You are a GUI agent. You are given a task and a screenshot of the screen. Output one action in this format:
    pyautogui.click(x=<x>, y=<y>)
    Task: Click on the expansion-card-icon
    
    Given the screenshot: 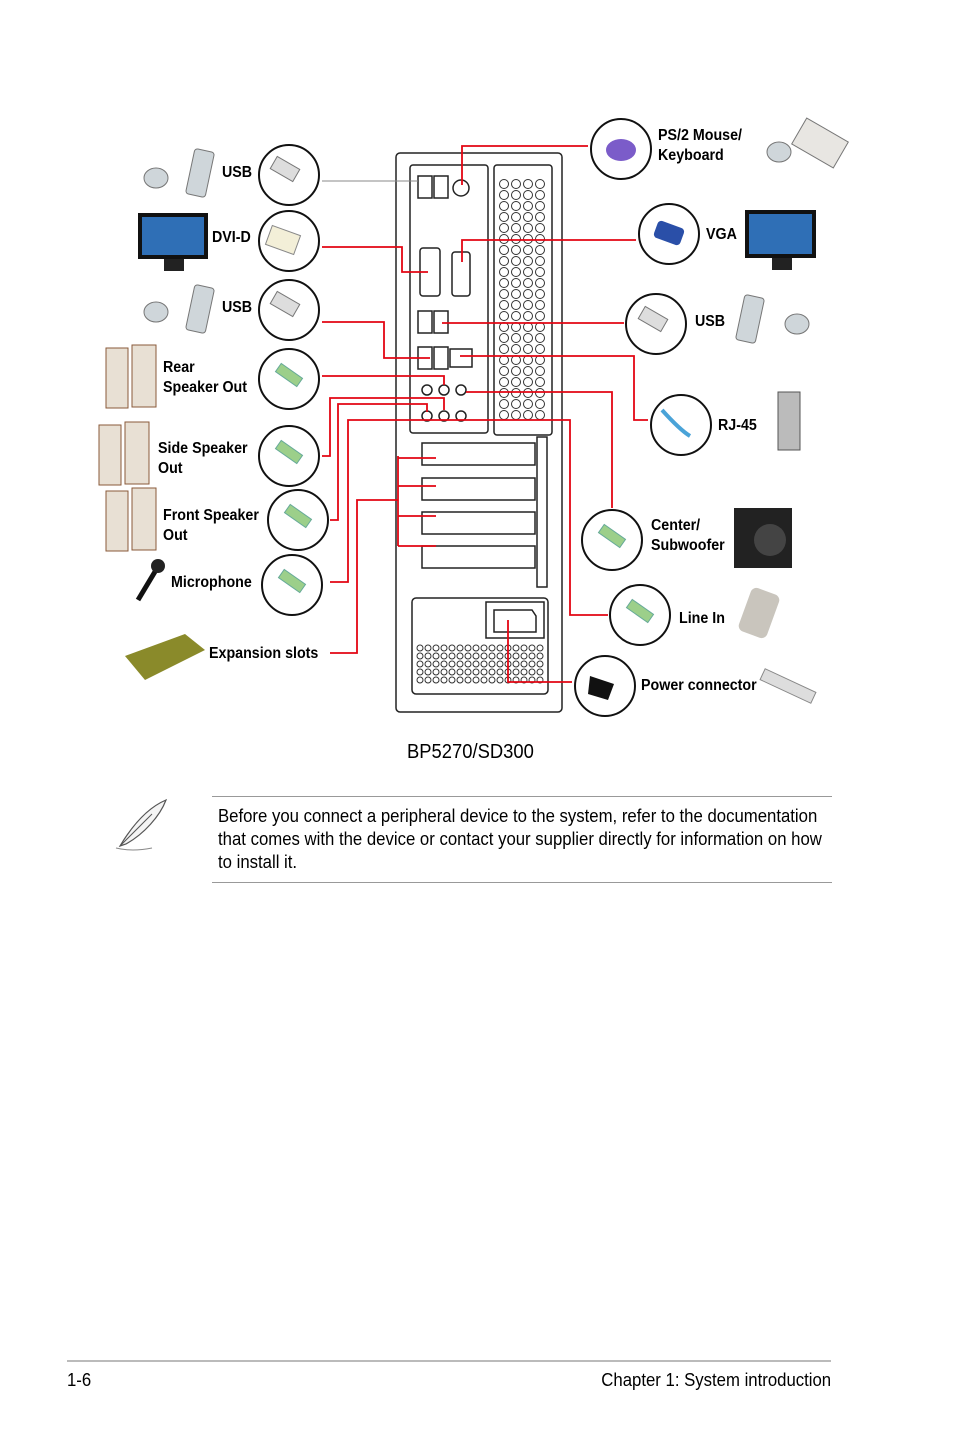 What is the action you would take?
    pyautogui.click(x=165, y=657)
    